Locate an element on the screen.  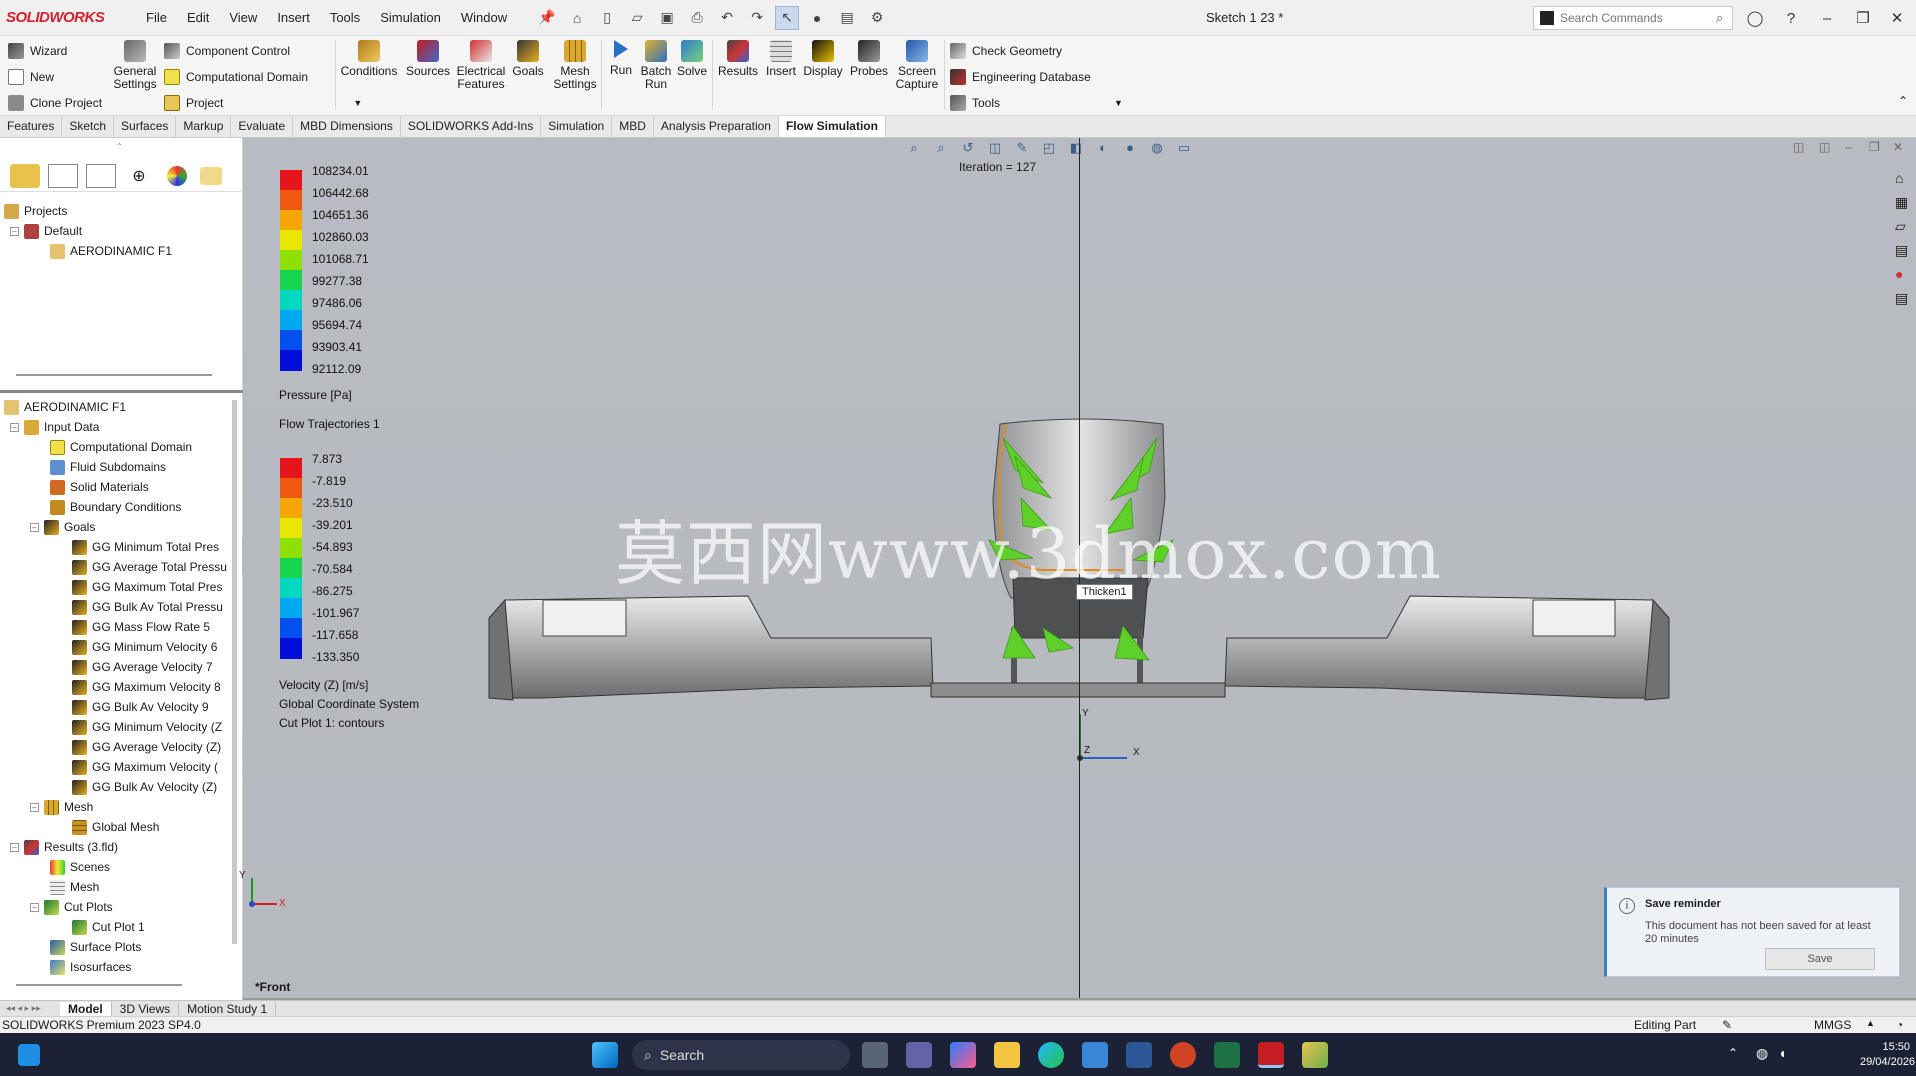
search-commands-box: ⌕ is located at coordinates (1633, 18).